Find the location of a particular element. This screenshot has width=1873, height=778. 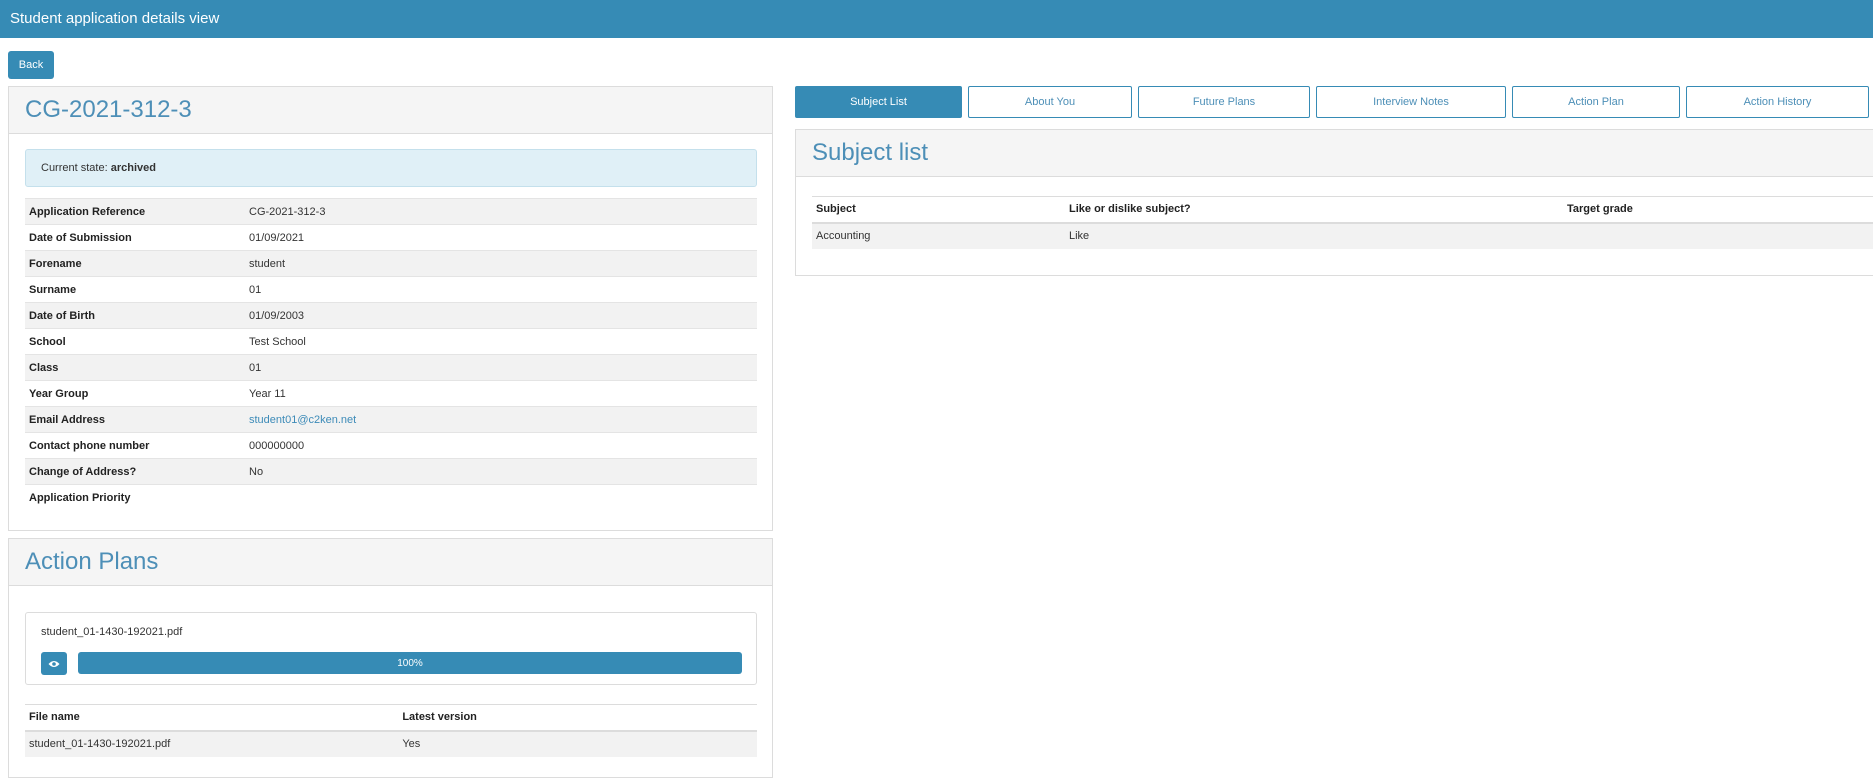

detail-label: Class is located at coordinates (135, 367).